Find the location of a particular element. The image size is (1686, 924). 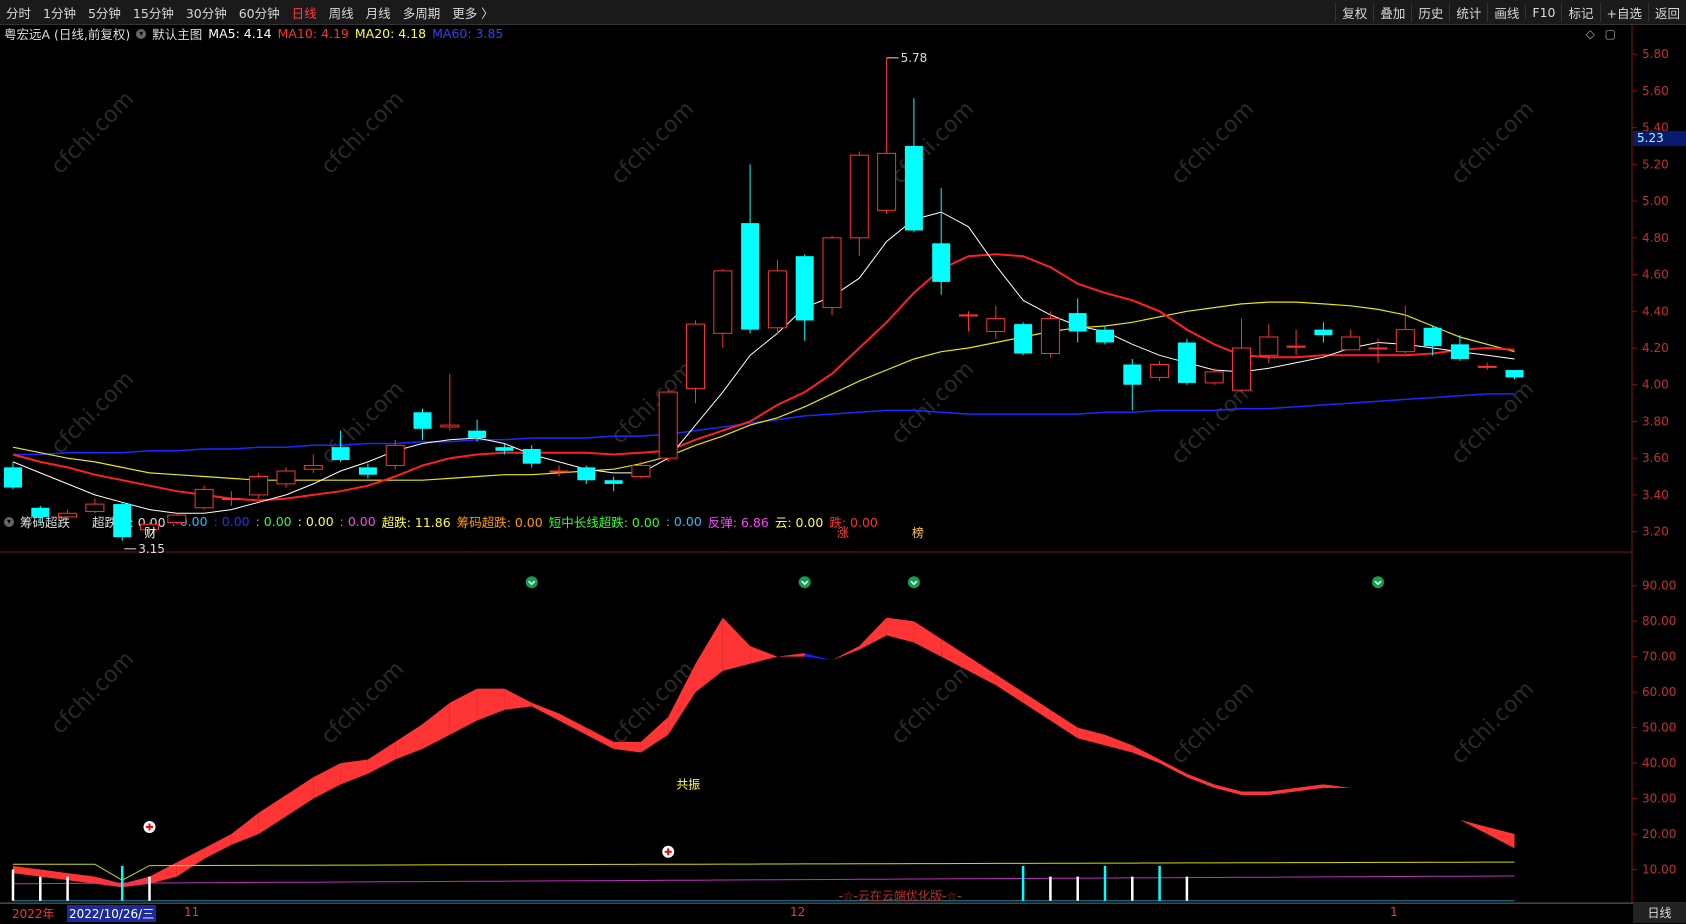

period-tab-5: 60分钟 is located at coordinates (259, 12).